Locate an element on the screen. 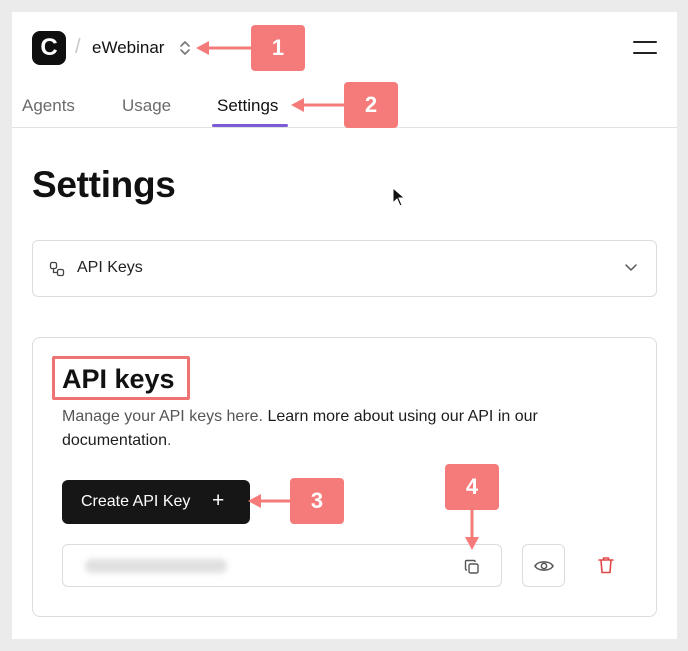 The image size is (688, 651). menu-icon is located at coordinates (645, 48).